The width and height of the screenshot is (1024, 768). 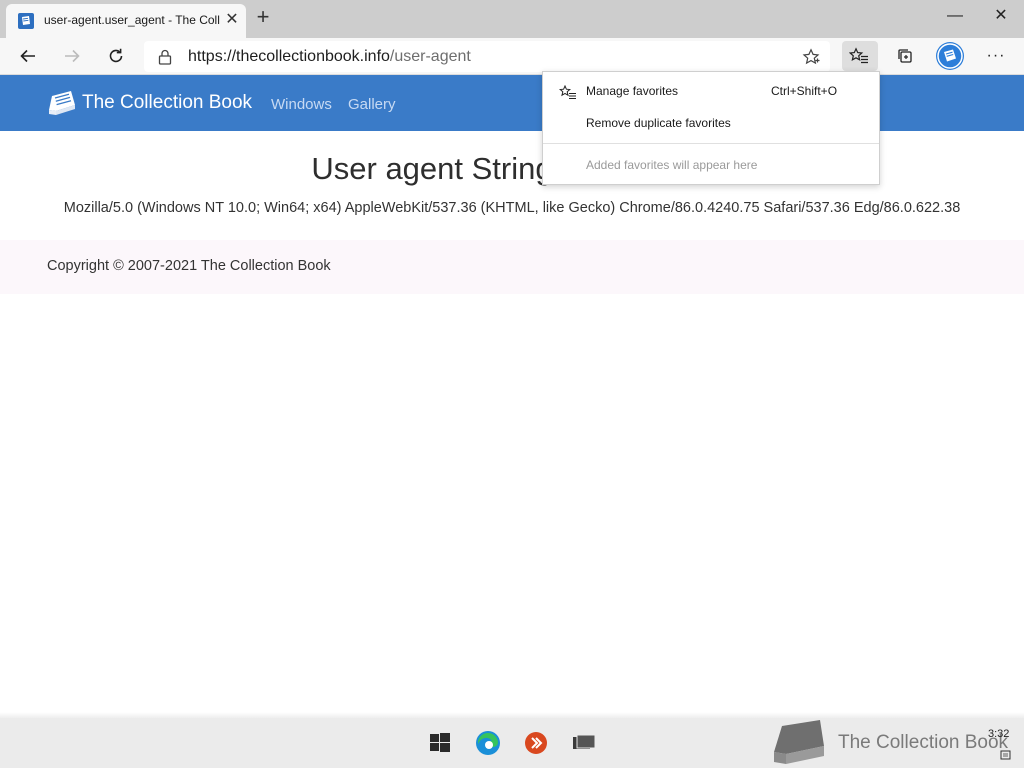 I want to click on nav-link-windows: Windows, so click(x=301, y=104).